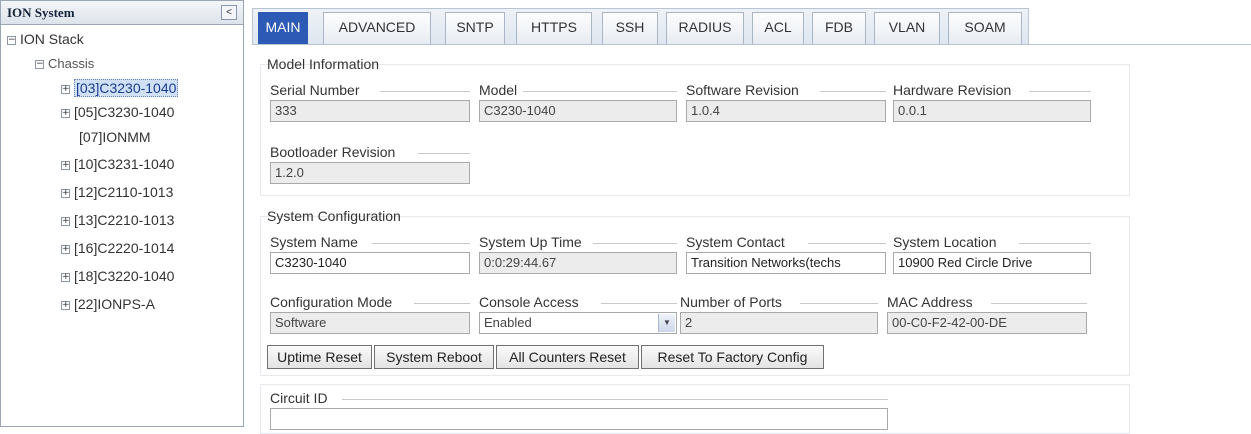 Image resolution: width=1251 pixels, height=434 pixels. Describe the element at coordinates (666, 323) in the screenshot. I see `chevron-down-icon: ▼` at that location.